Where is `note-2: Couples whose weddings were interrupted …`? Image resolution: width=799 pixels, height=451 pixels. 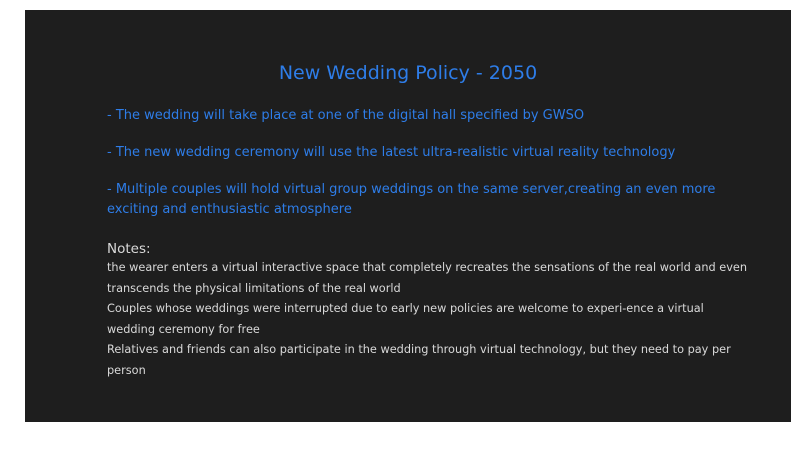
note-2: Couples whose weddings were interrupted … is located at coordinates (405, 319).